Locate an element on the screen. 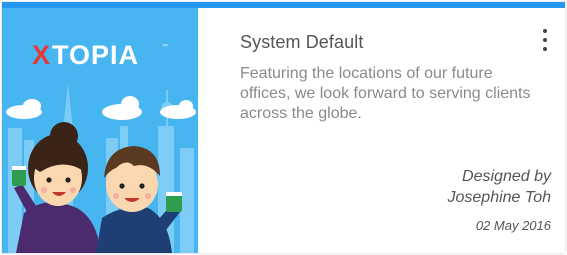 This screenshot has height=255, width=567. logo-wordmark: TOPIA is located at coordinates (95, 55).